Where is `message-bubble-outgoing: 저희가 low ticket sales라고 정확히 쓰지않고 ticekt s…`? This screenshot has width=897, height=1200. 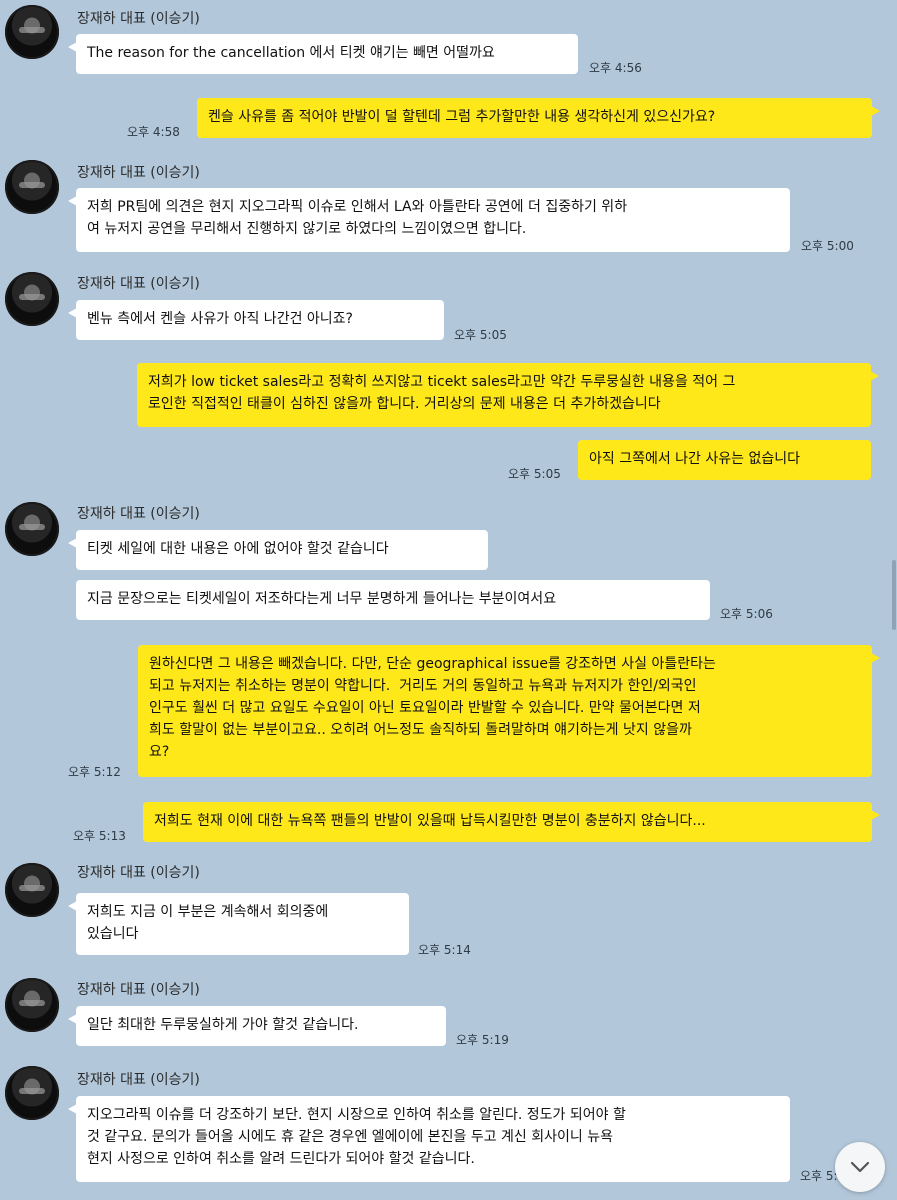
message-bubble-outgoing: 저희가 low ticket sales라고 정확히 쓰지않고 ticekt s… is located at coordinates (508, 395).